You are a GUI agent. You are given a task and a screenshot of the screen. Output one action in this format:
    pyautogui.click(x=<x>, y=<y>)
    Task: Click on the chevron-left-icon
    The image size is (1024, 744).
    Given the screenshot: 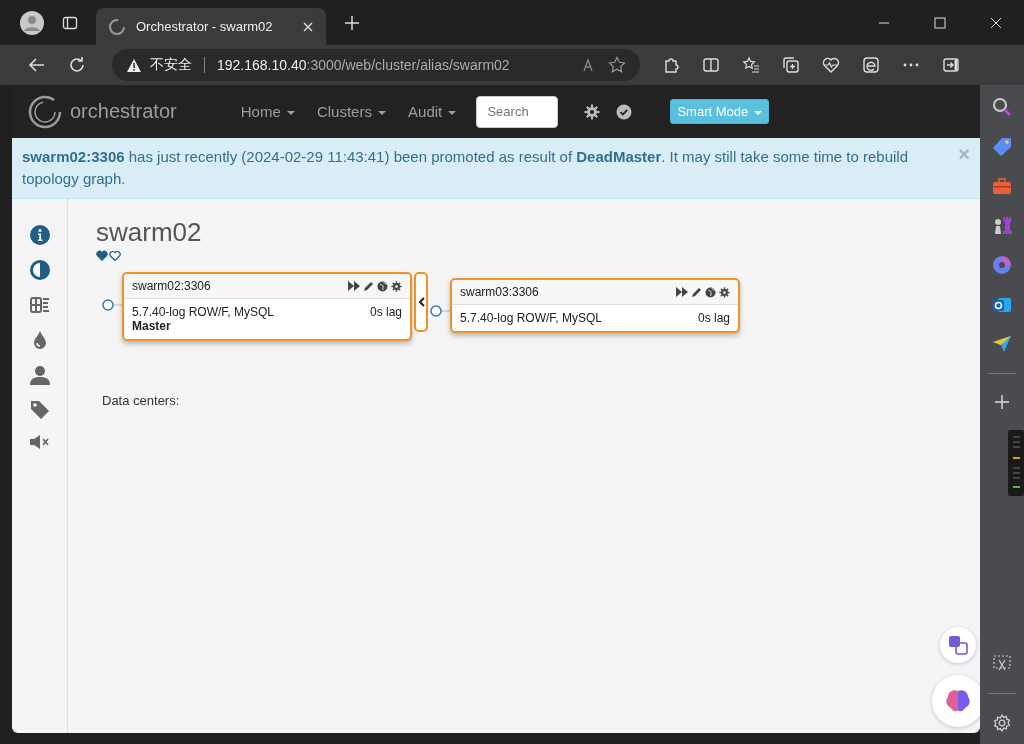 What is the action you would take?
    pyautogui.click(x=421, y=302)
    